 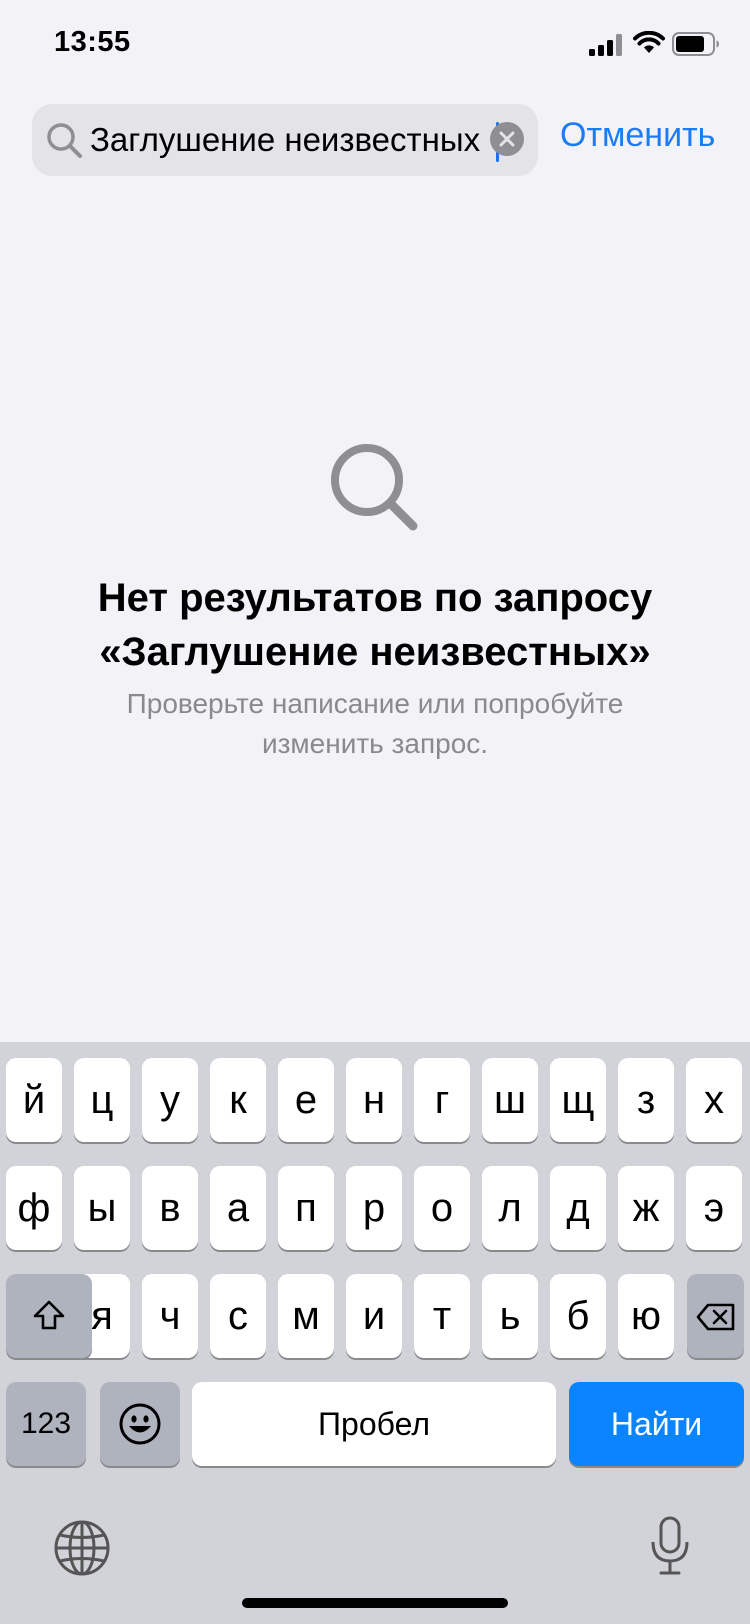 I want to click on search-input: Заглушение неизвестных, so click(x=285, y=140).